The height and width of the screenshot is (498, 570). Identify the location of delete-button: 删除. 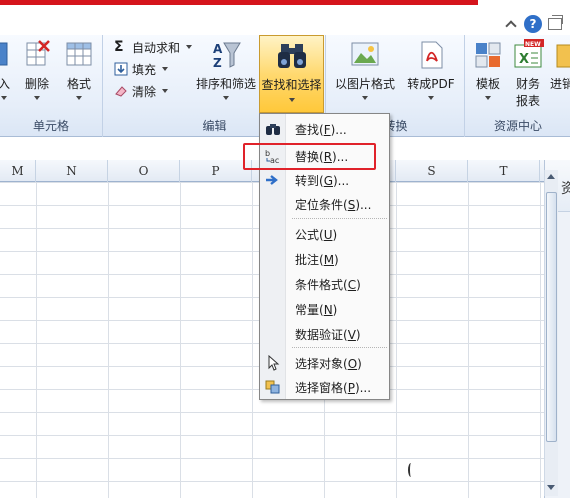
(37, 68).